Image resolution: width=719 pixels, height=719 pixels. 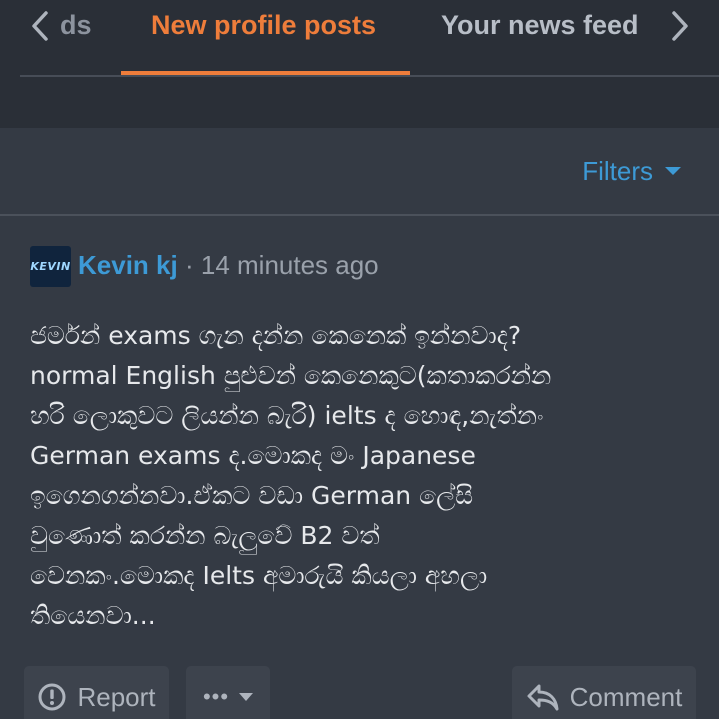 I want to click on report-label: Report, so click(x=116, y=696).